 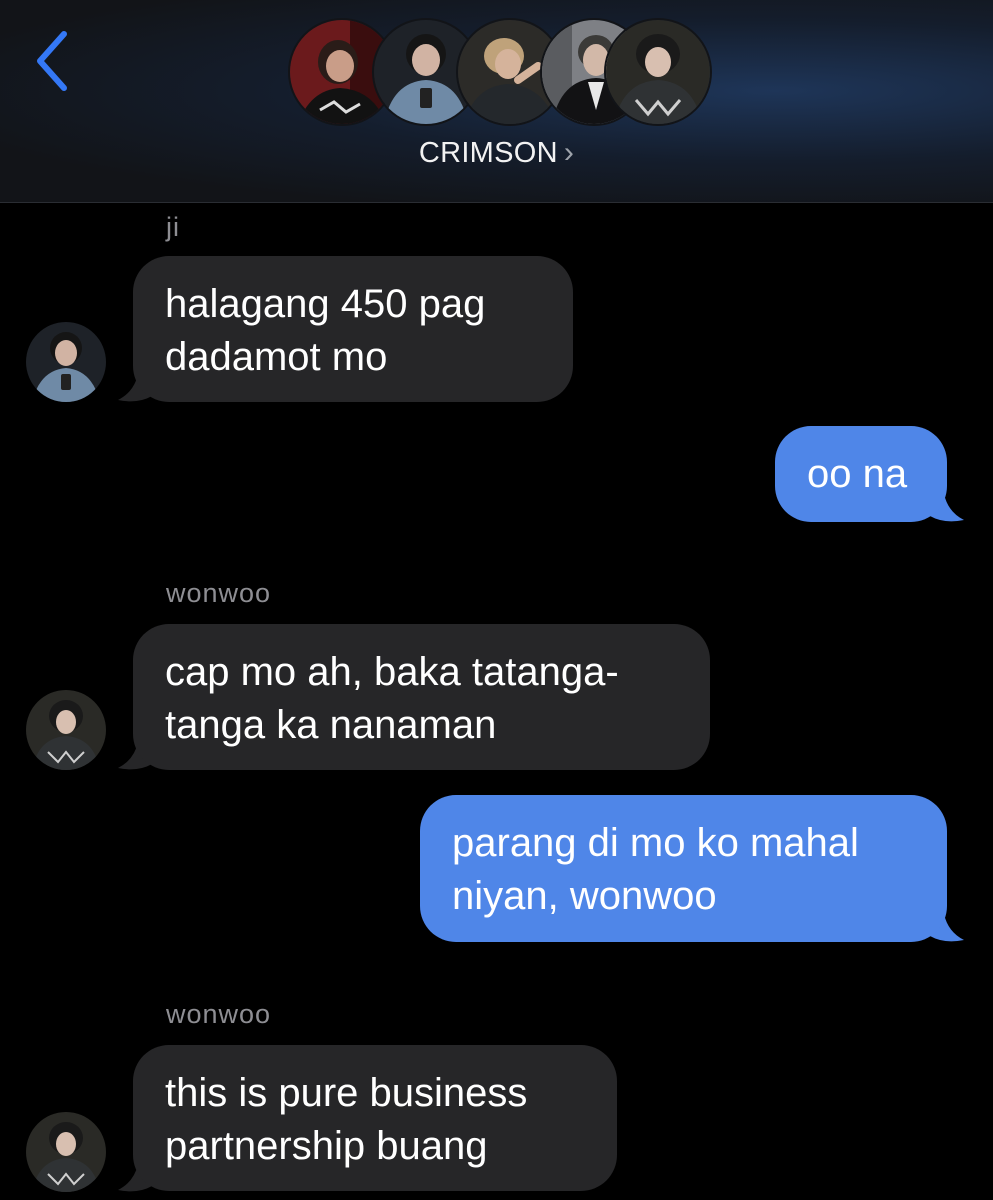 I want to click on member-avatar, so click(x=658, y=72).